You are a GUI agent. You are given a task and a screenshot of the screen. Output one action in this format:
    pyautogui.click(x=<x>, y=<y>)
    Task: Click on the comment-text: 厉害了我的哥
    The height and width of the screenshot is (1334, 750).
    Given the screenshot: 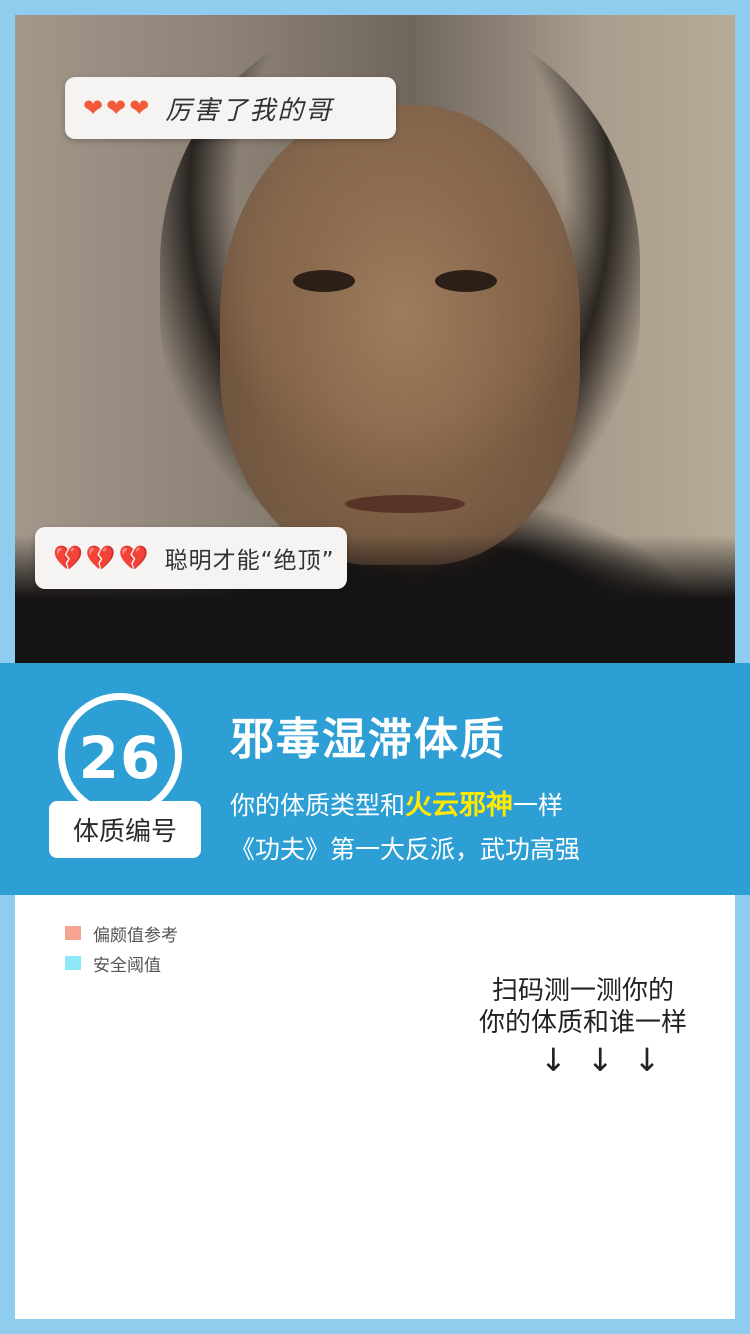 What is the action you would take?
    pyautogui.click(x=249, y=110)
    